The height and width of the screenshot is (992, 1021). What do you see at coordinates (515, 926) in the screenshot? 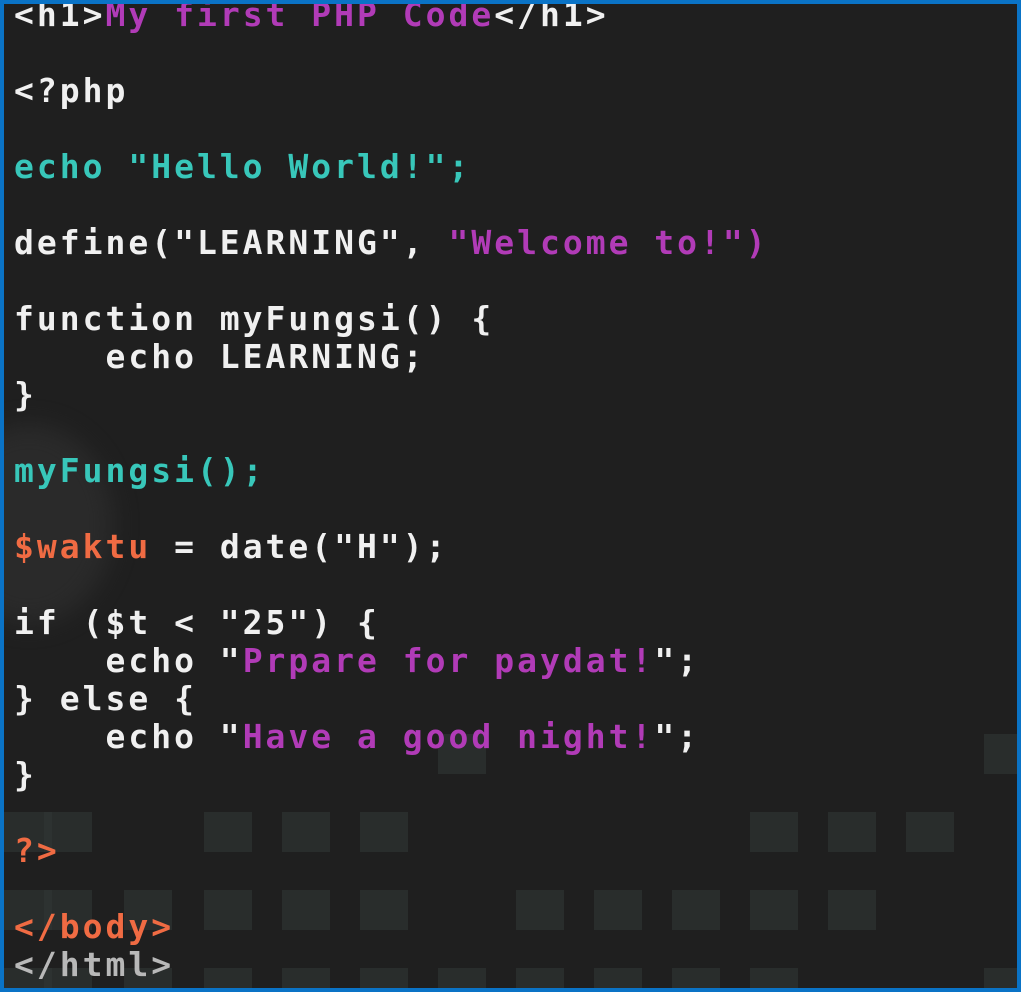
I see `code-line: </body>` at bounding box center [515, 926].